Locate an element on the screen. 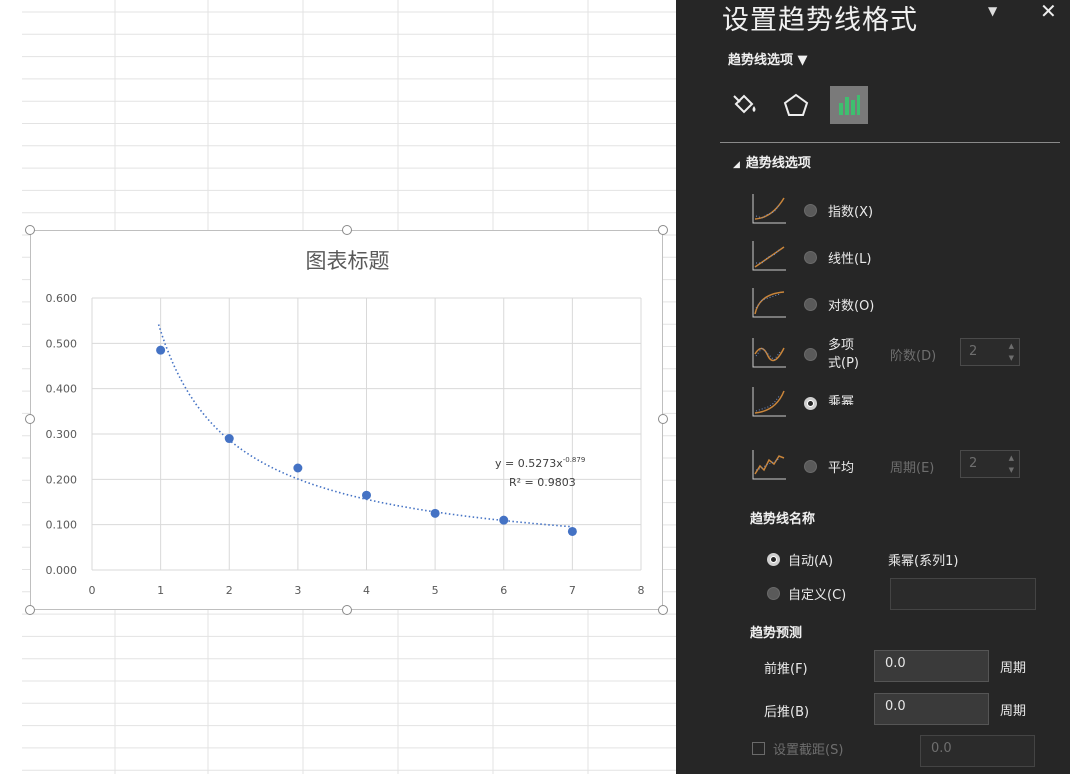  dropdown-icon: ▼ is located at coordinates (992, 11).